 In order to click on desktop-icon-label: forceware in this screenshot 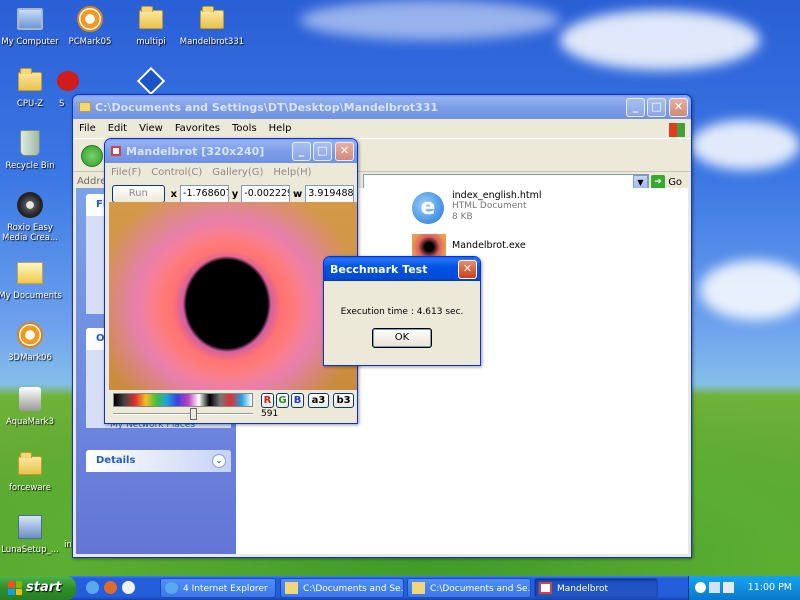, I will do `click(30, 488)`.